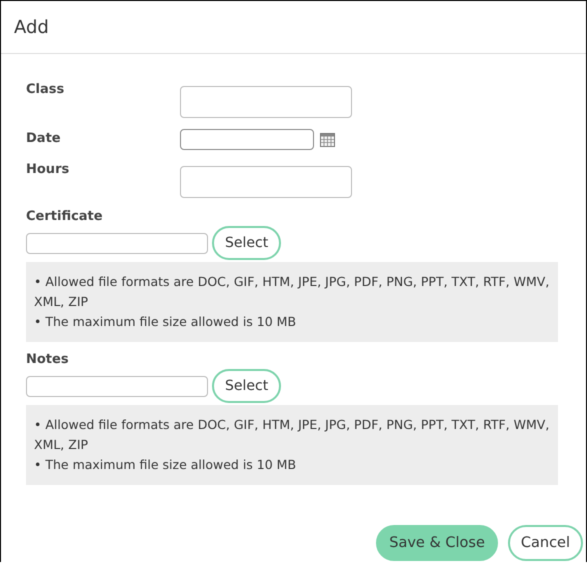 The image size is (587, 563). What do you see at coordinates (327, 139) in the screenshot?
I see `calendar-icon` at bounding box center [327, 139].